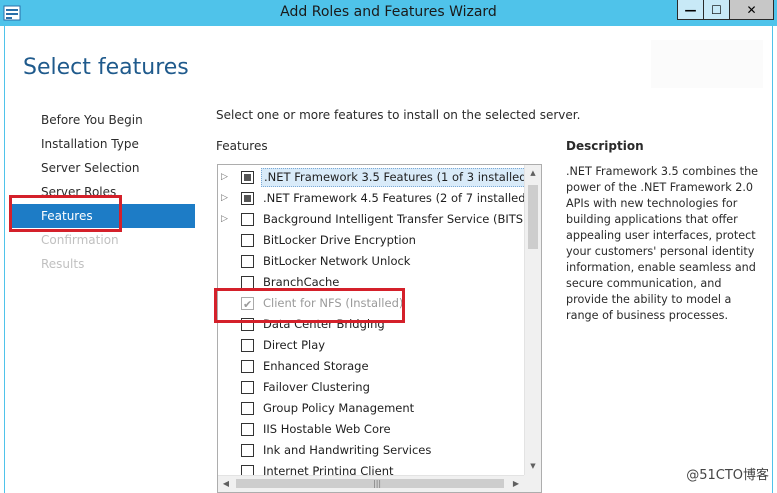 This screenshot has width=777, height=493. I want to click on feature-row: Failover Clustering, so click(371, 387).